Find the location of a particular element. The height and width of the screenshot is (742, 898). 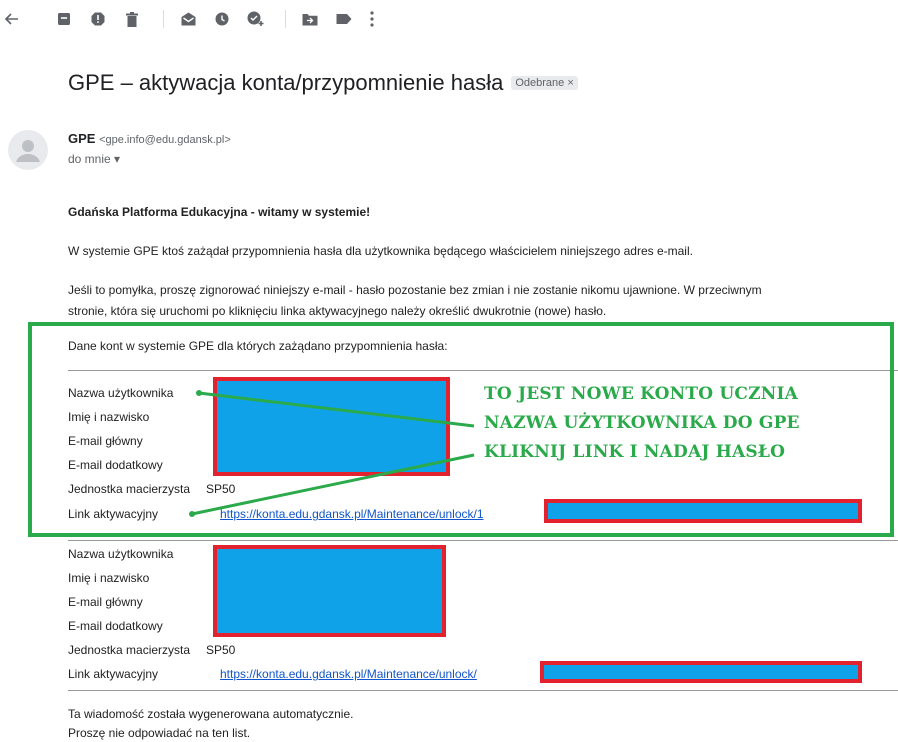

annotation-arrows is located at coordinates (332, 453).